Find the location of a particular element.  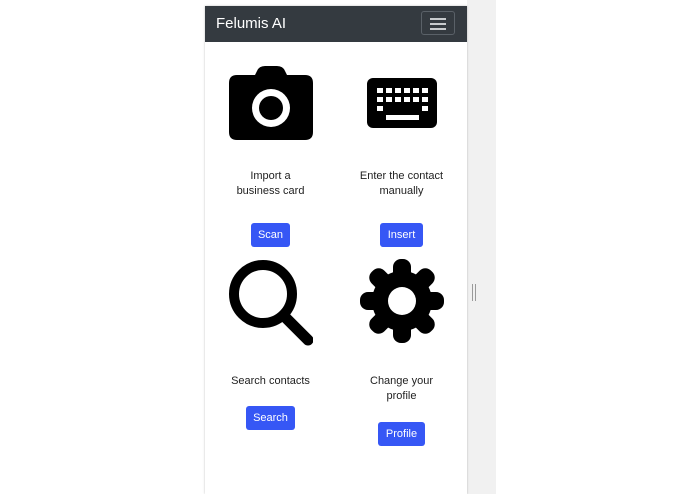

card-profile: Change your profile Profile is located at coordinates (401, 356).